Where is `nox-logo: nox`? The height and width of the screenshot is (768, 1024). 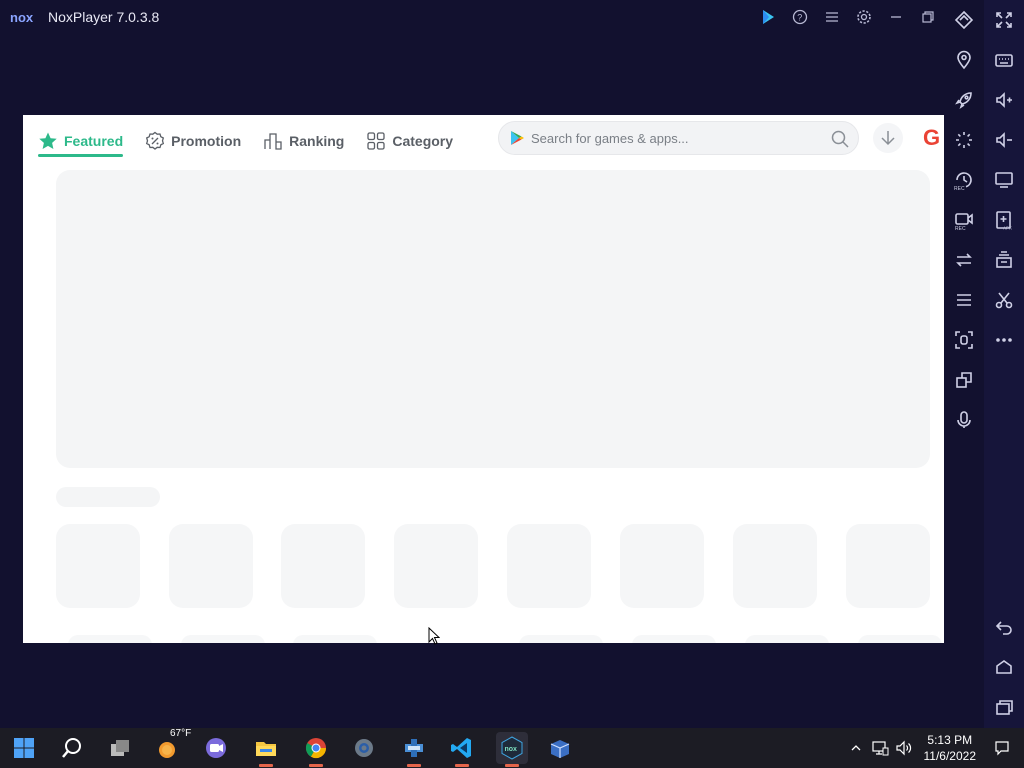 nox-logo: nox is located at coordinates (22, 17).